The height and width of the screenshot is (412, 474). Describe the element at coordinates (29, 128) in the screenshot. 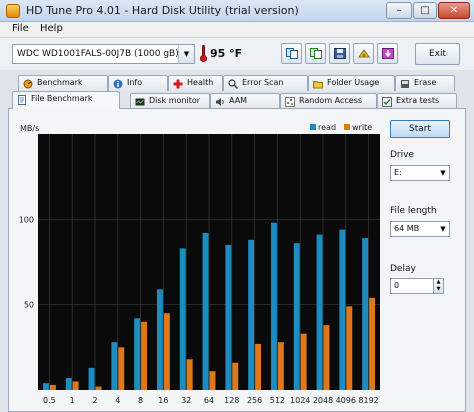

I see `y-axis-label: MB/s` at that location.